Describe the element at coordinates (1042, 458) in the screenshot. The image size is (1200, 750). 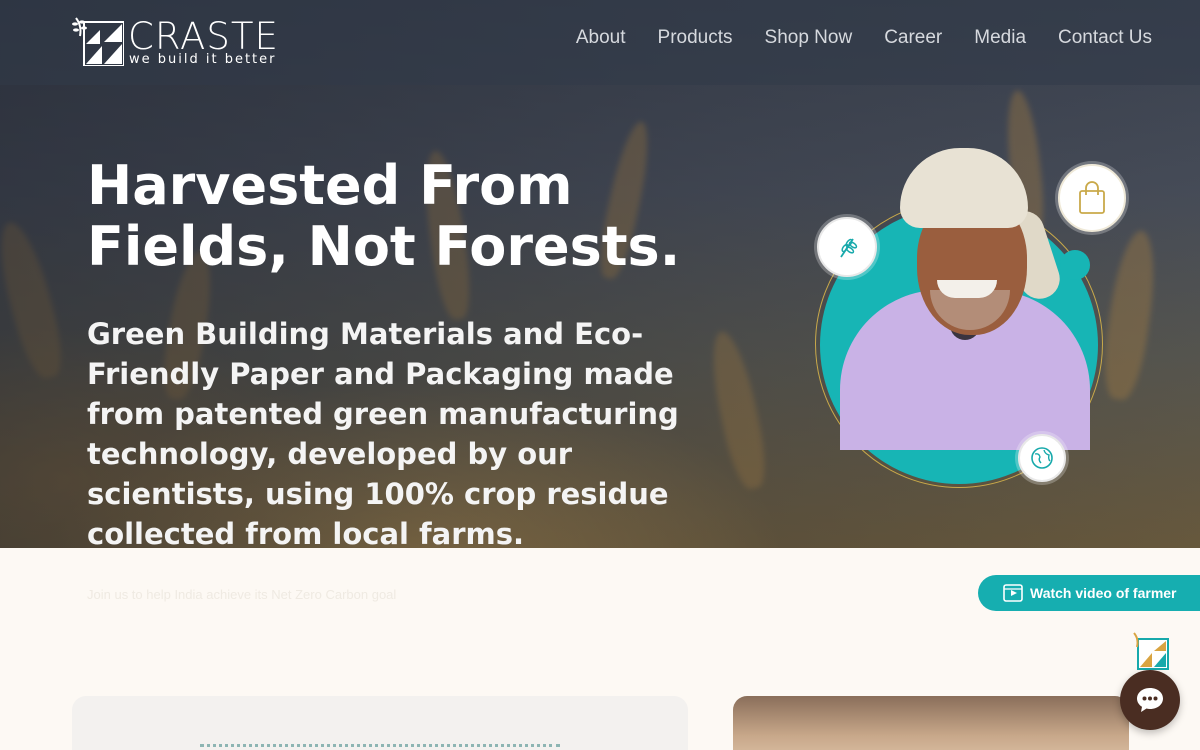
I see `globe-icon` at that location.